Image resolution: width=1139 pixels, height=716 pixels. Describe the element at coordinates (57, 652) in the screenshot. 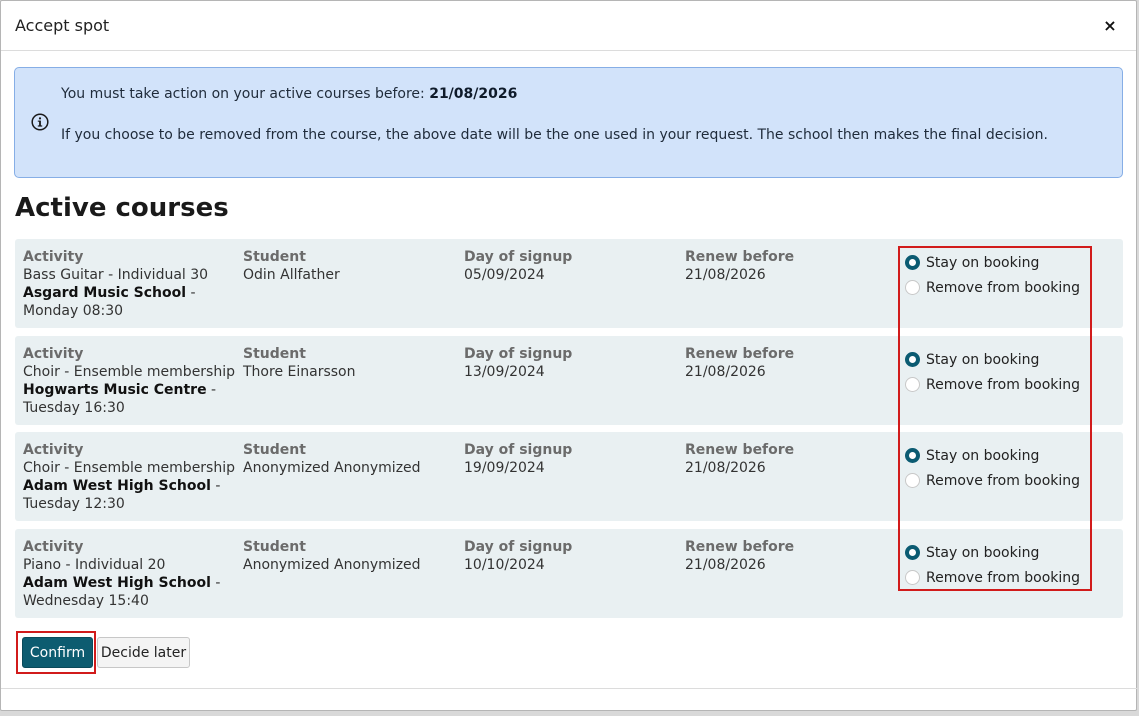

I see `confirm-button: Confirm` at that location.